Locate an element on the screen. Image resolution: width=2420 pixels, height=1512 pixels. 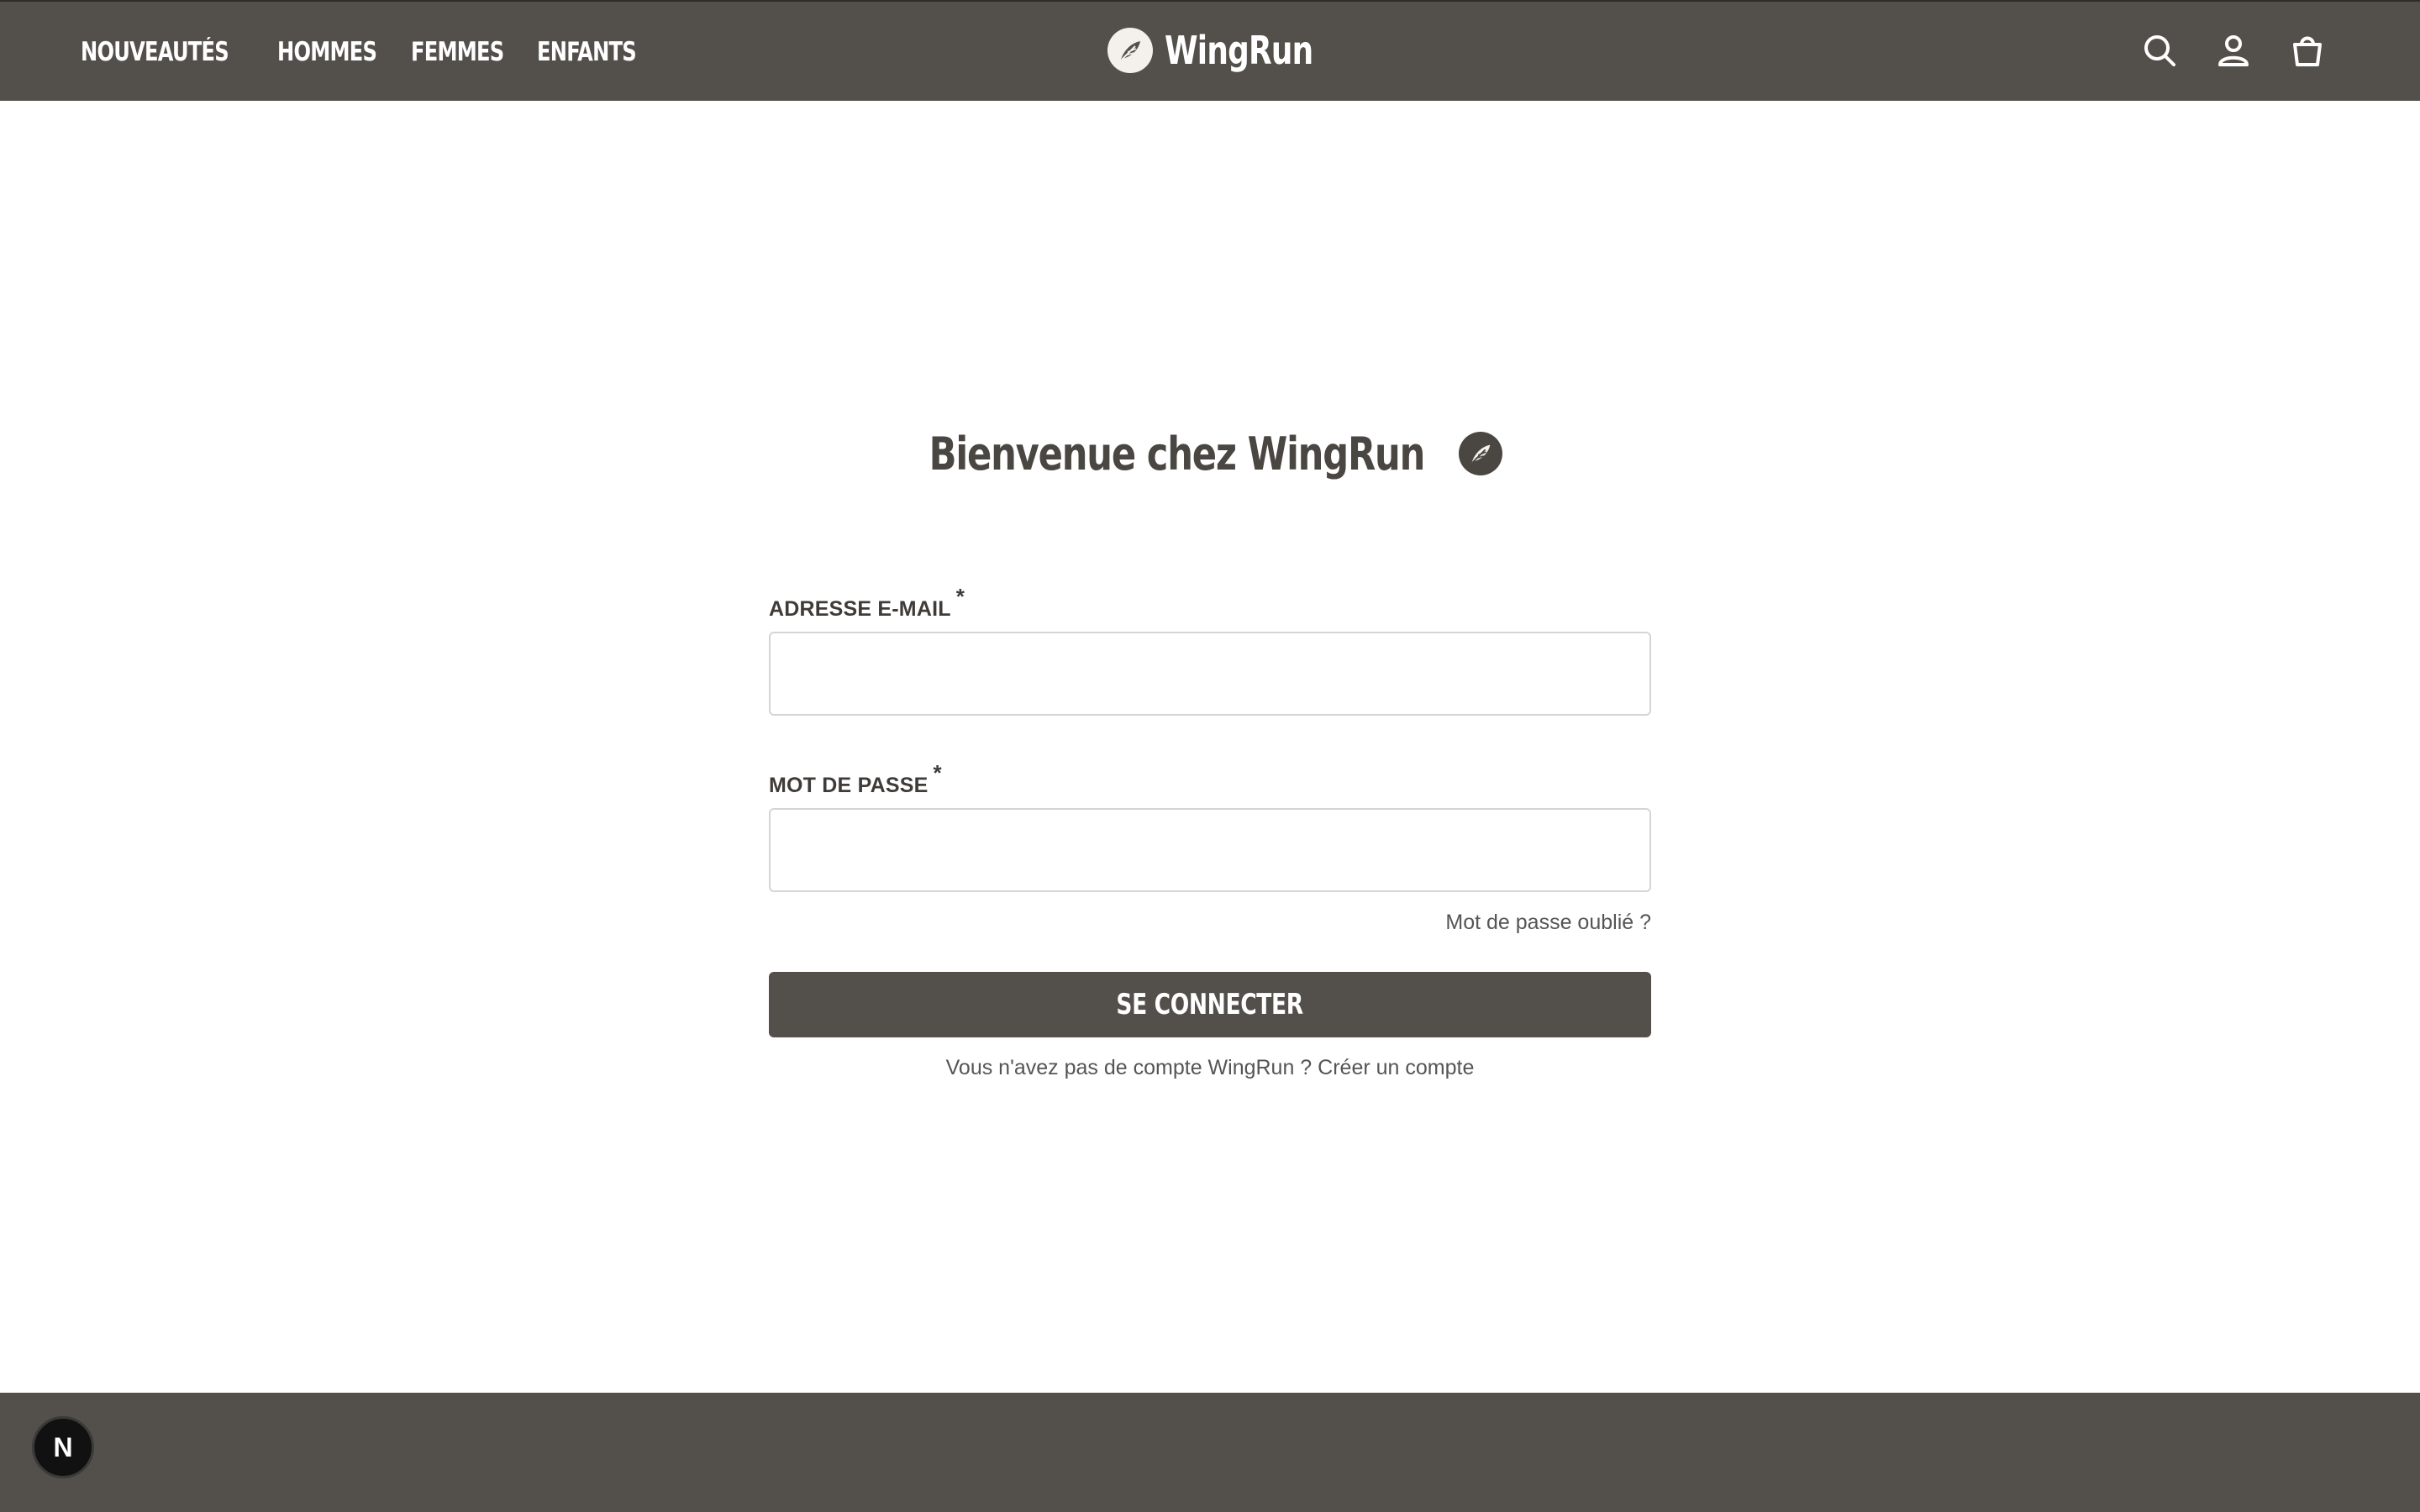
login-button: SE CONNECTER is located at coordinates (1210, 1004).